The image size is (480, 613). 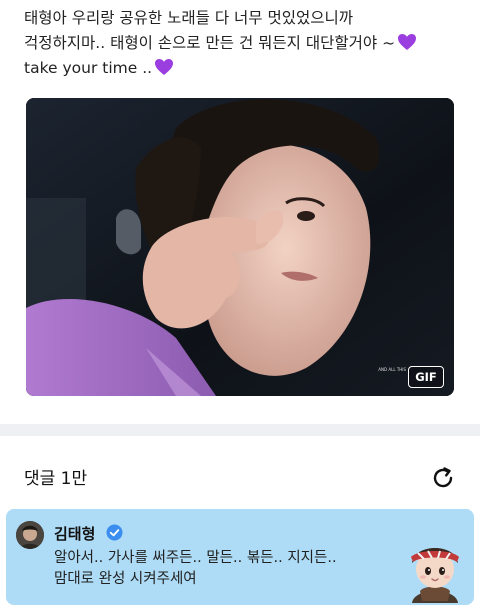 What do you see at coordinates (55, 476) in the screenshot?
I see `comments-count: 댓글 1만` at bounding box center [55, 476].